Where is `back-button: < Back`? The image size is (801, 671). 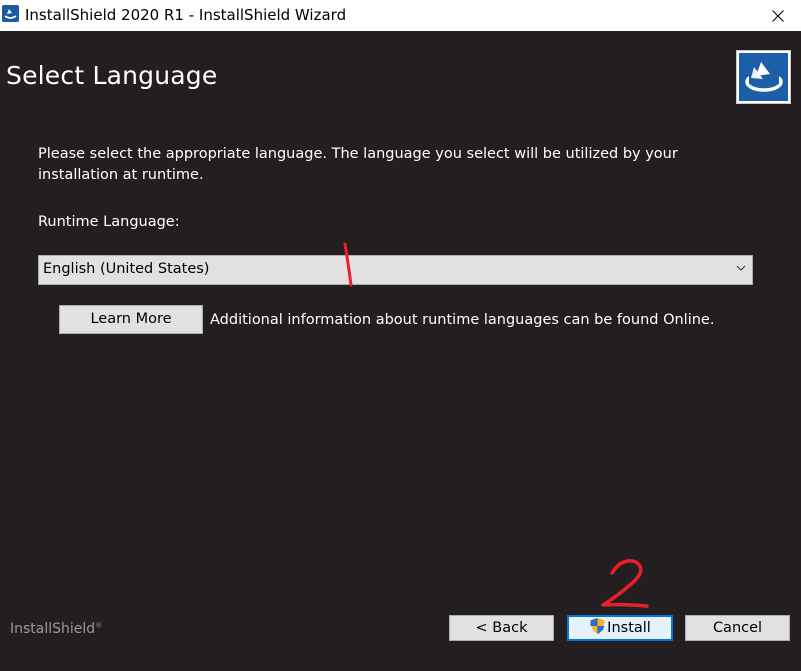 back-button: < Back is located at coordinates (501, 628).